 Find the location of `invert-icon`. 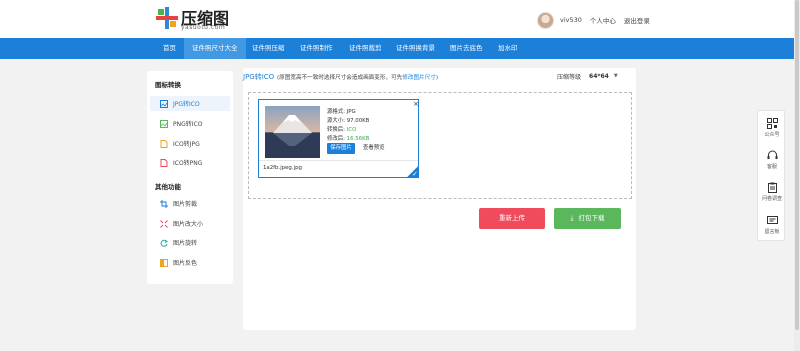

invert-icon is located at coordinates (164, 262).